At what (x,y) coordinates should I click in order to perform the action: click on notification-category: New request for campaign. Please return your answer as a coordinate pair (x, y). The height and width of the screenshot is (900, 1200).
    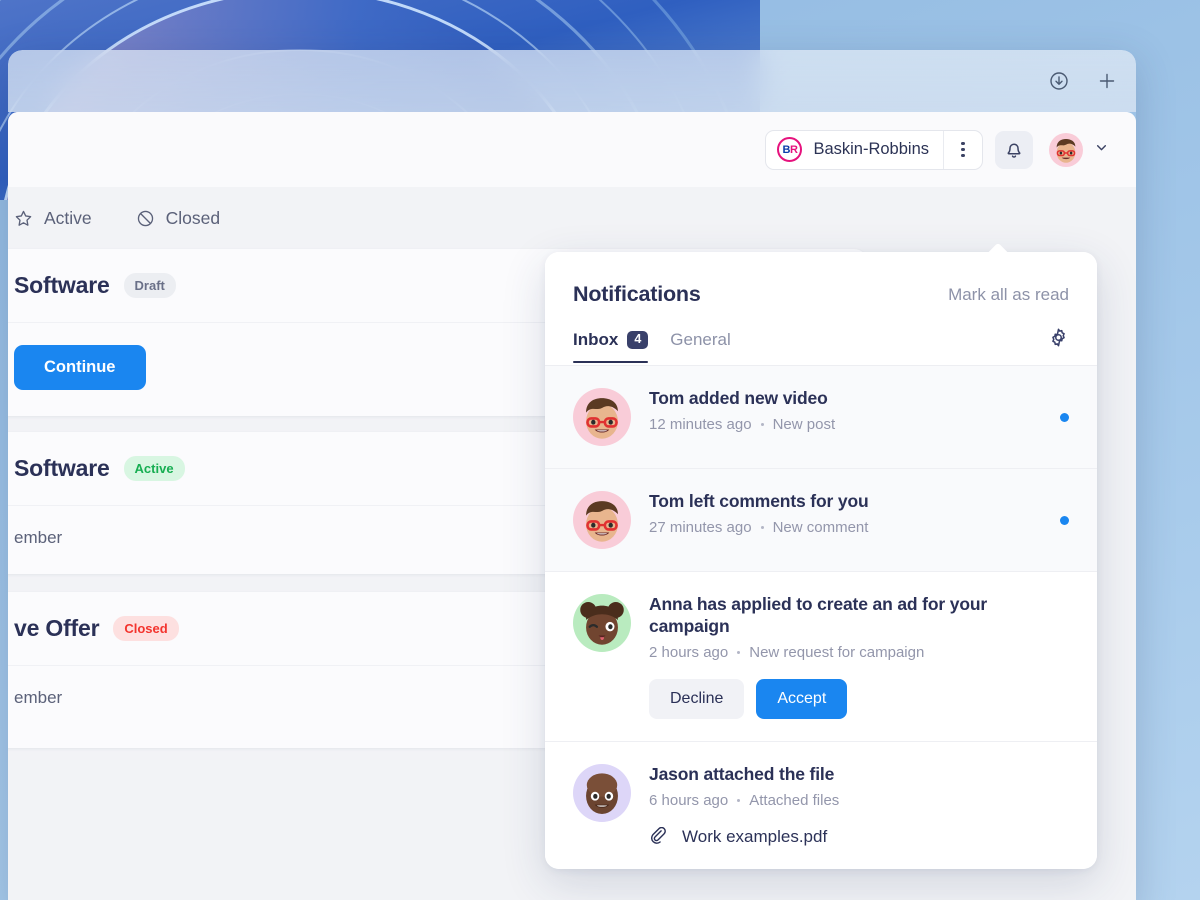
    Looking at the image, I should click on (837, 652).